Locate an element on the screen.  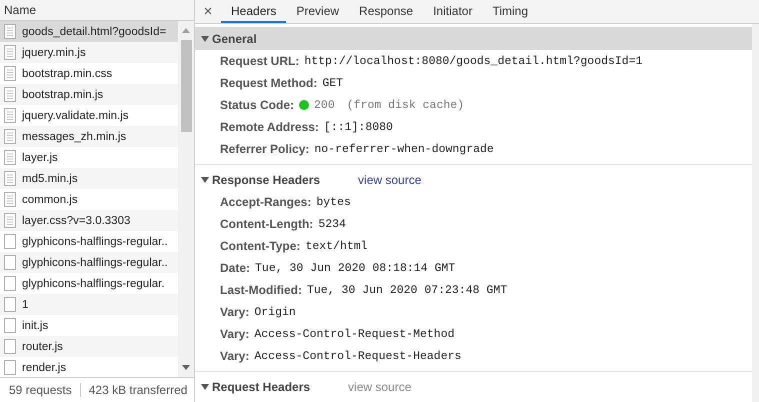
status-note: (from disk cache) is located at coordinates (405, 105).